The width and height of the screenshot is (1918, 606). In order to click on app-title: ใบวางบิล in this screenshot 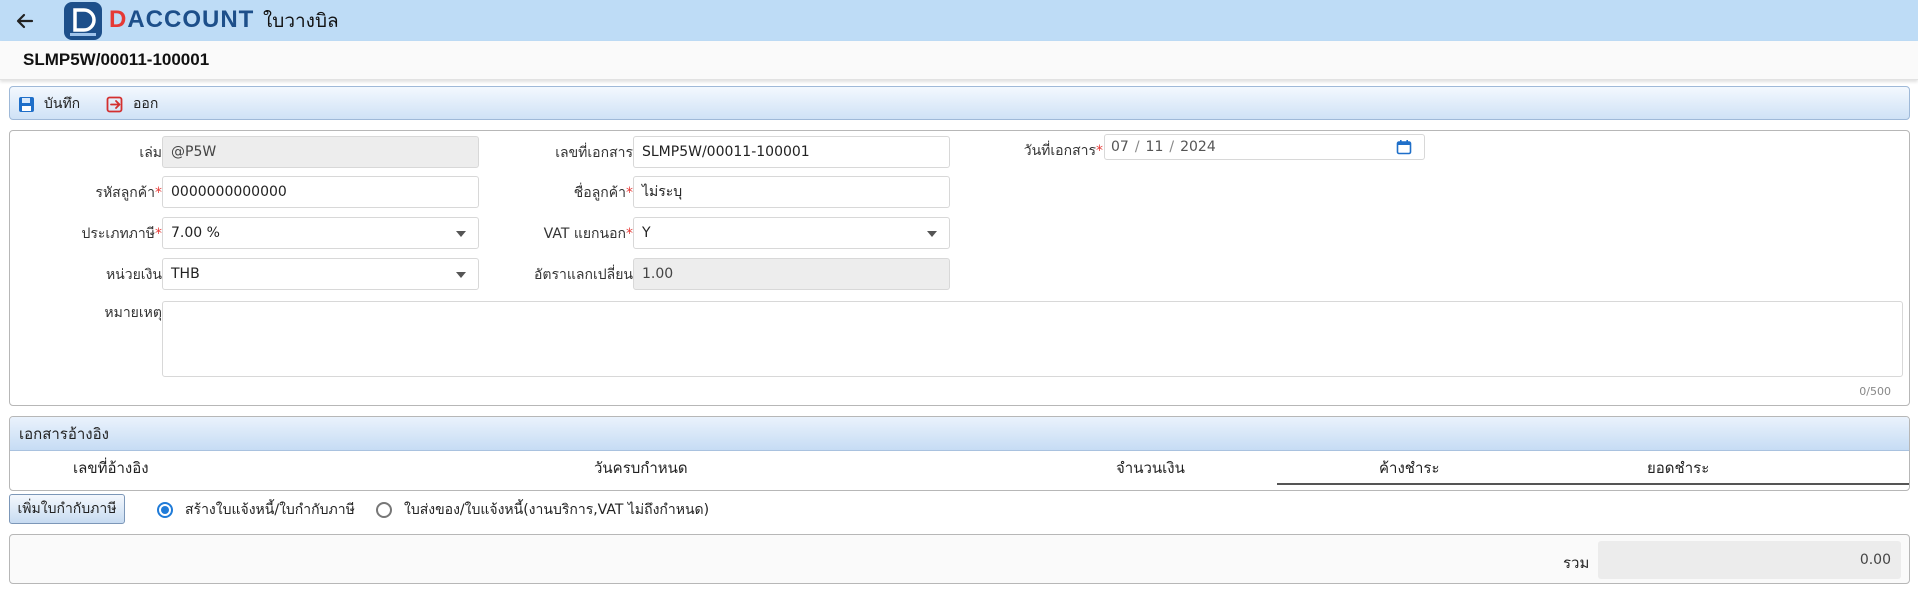, I will do `click(301, 21)`.